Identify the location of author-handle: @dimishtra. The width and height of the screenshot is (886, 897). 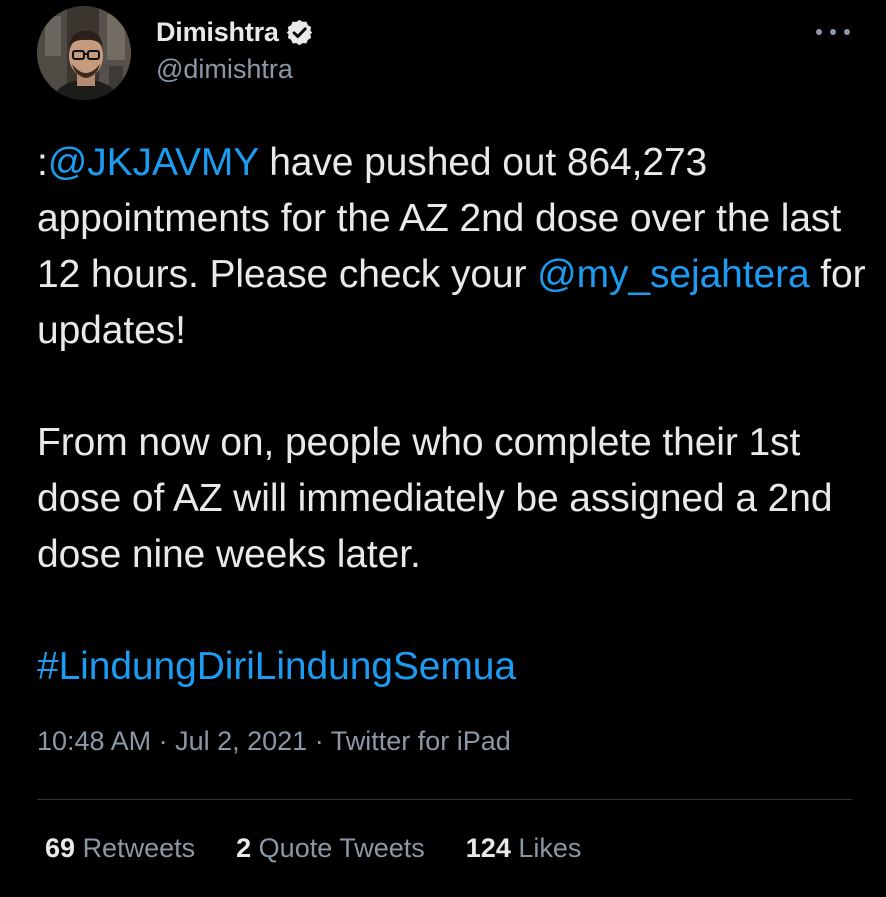
(224, 69).